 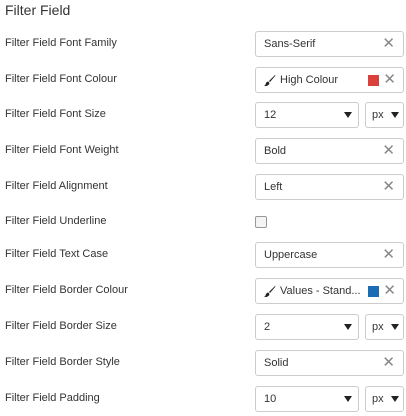 I want to click on border-colour-label: Filter Field Border Colour, so click(x=66, y=290).